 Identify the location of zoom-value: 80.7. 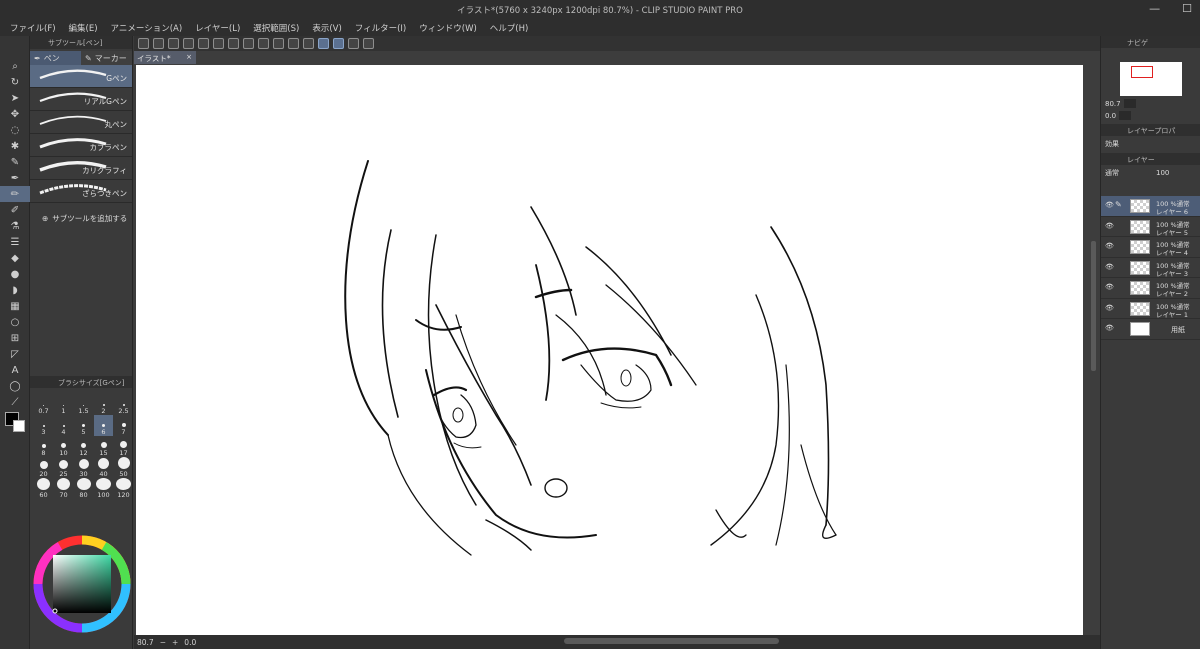
(145, 642).